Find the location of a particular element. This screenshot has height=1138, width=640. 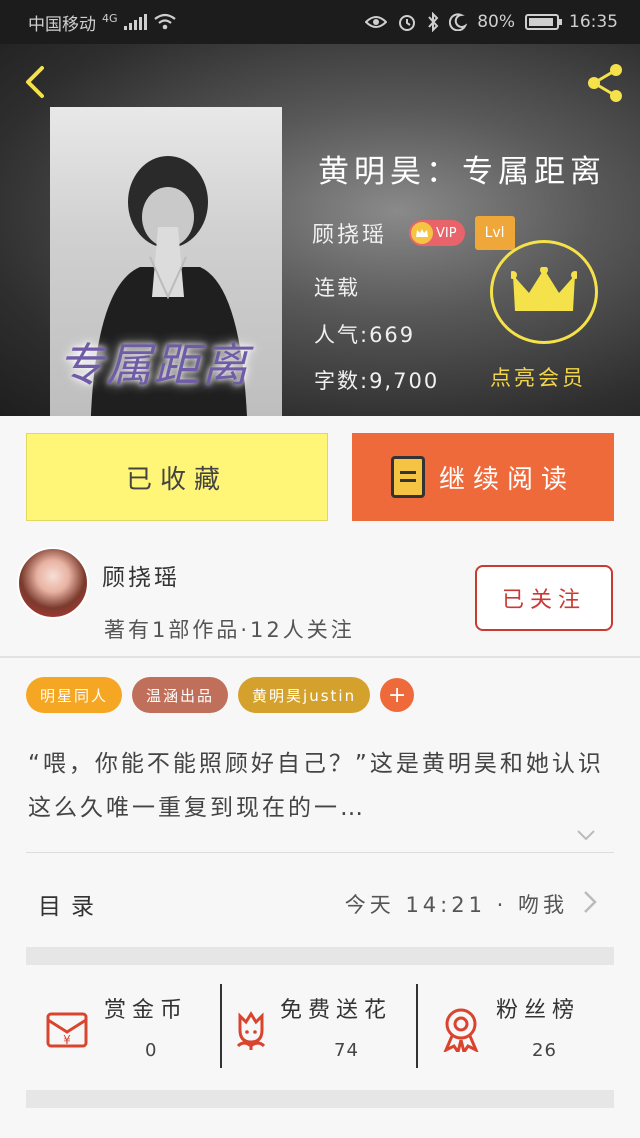

author-row: 顾挠瑶 VIP Lvl is located at coordinates (413, 233).